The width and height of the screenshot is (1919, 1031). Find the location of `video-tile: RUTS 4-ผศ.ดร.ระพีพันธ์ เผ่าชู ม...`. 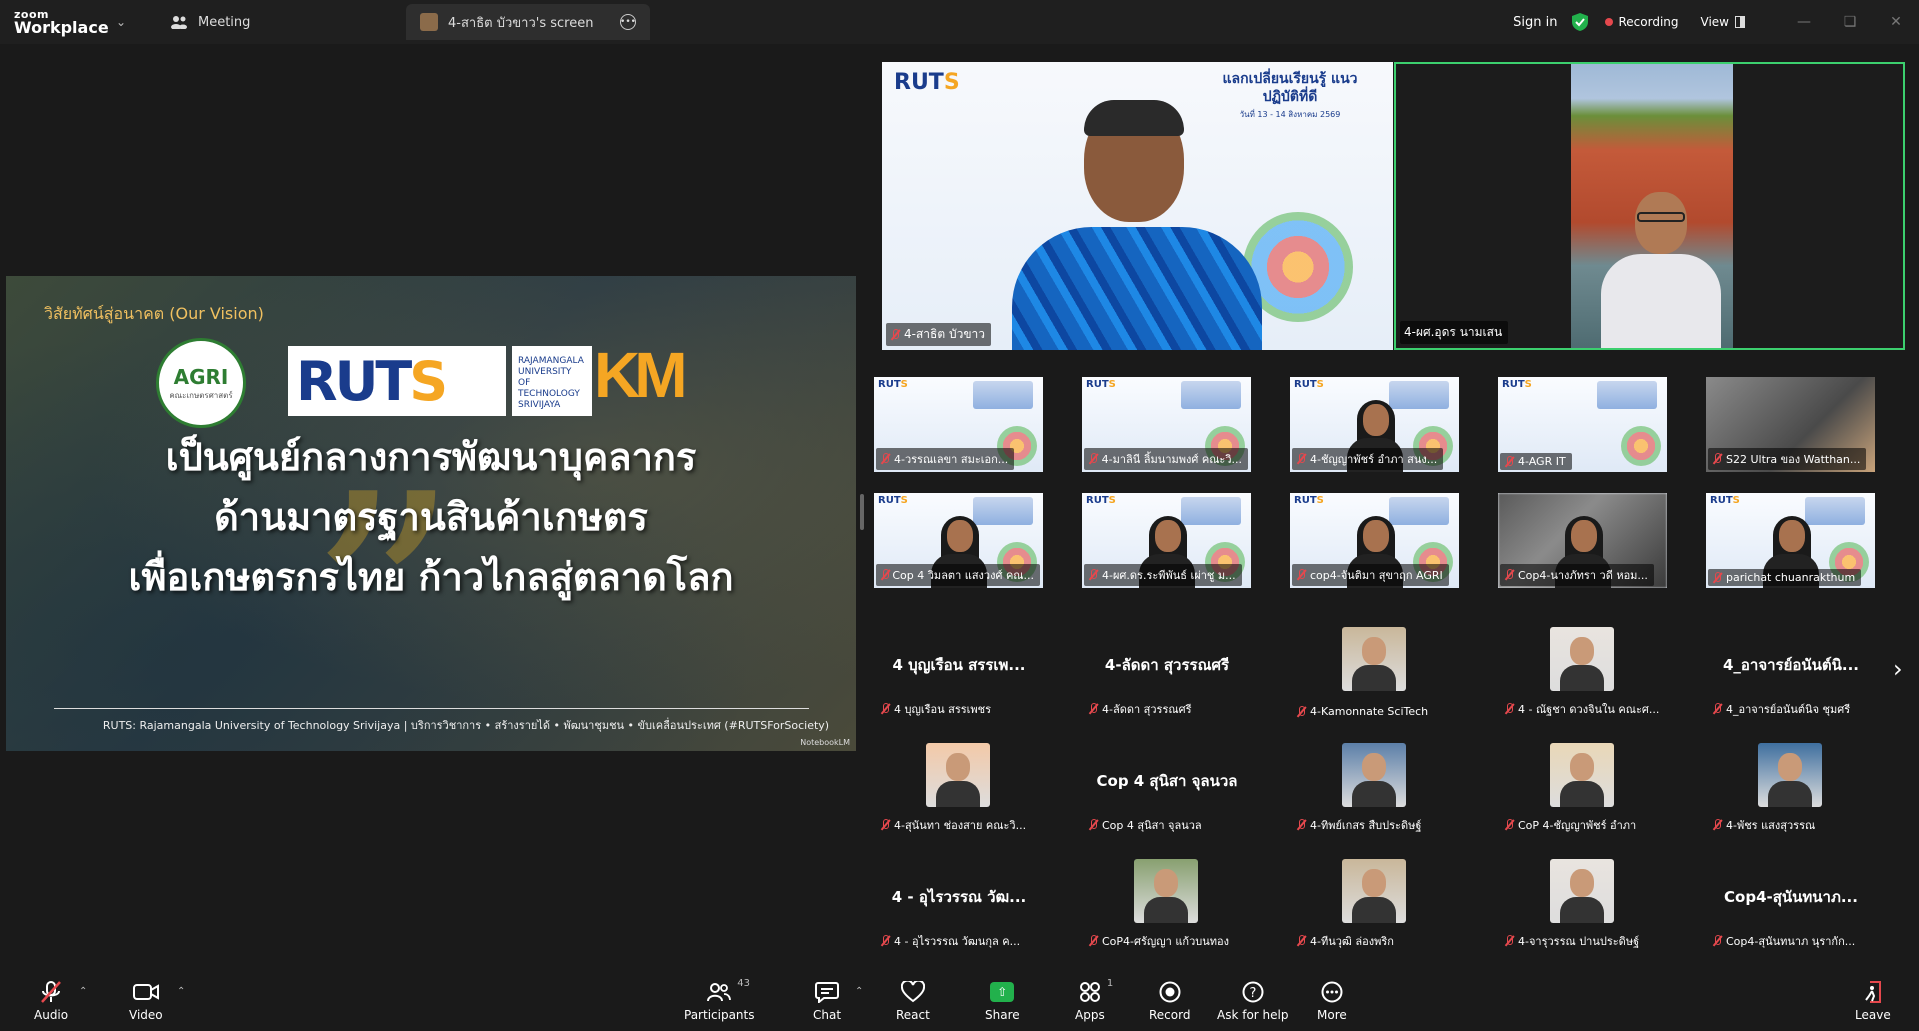

video-tile: RUTS 4-ผศ.ดร.ระพีพันธ์ เผ่าชู ม... is located at coordinates (1166, 540).